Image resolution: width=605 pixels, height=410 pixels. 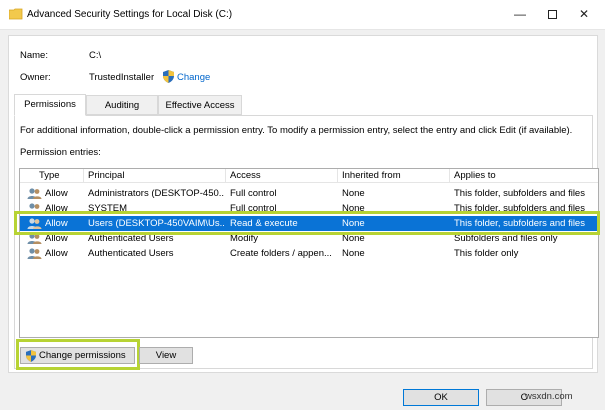 I want to click on maximize-icon, so click(x=552, y=15).